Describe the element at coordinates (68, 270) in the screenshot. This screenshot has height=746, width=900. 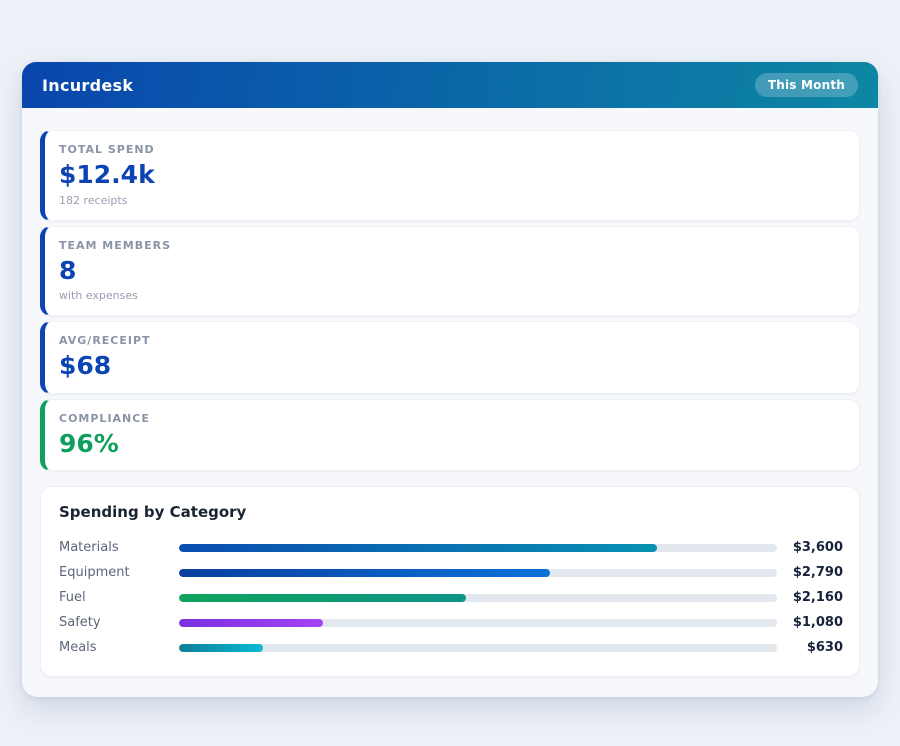
I see `stat-value: 8` at that location.